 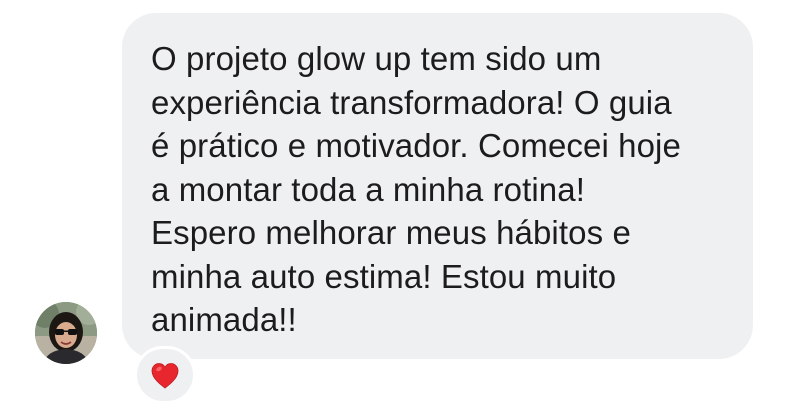 I want to click on avatar-photo, so click(x=66, y=333).